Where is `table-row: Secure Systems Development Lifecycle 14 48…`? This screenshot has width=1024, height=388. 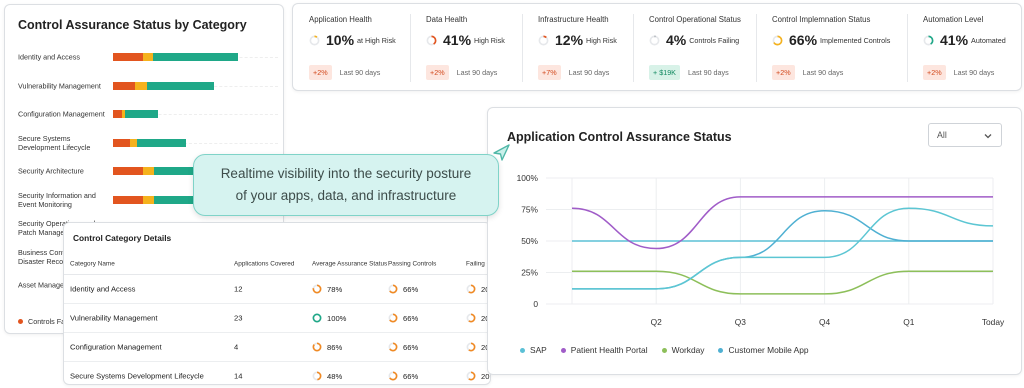 table-row: Secure Systems Development Lifecycle 14 48… is located at coordinates (278, 375).